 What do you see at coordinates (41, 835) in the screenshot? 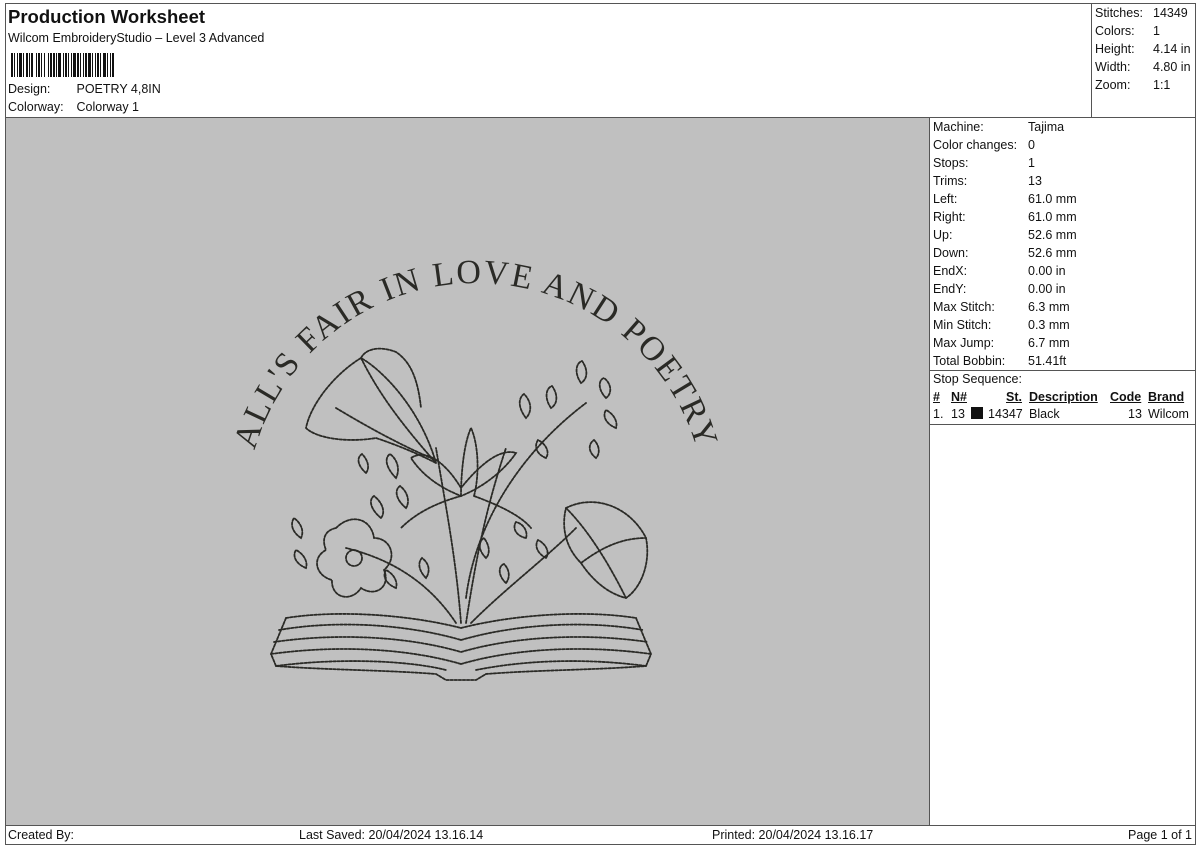
I see `created-by: Created By:` at bounding box center [41, 835].